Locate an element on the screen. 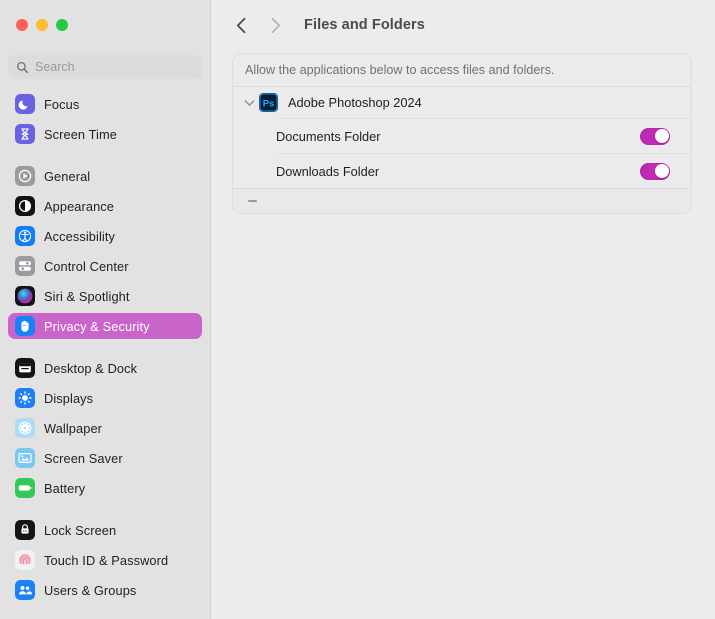 This screenshot has height=619, width=715. permission-row: Documents Folder is located at coordinates (483, 135).